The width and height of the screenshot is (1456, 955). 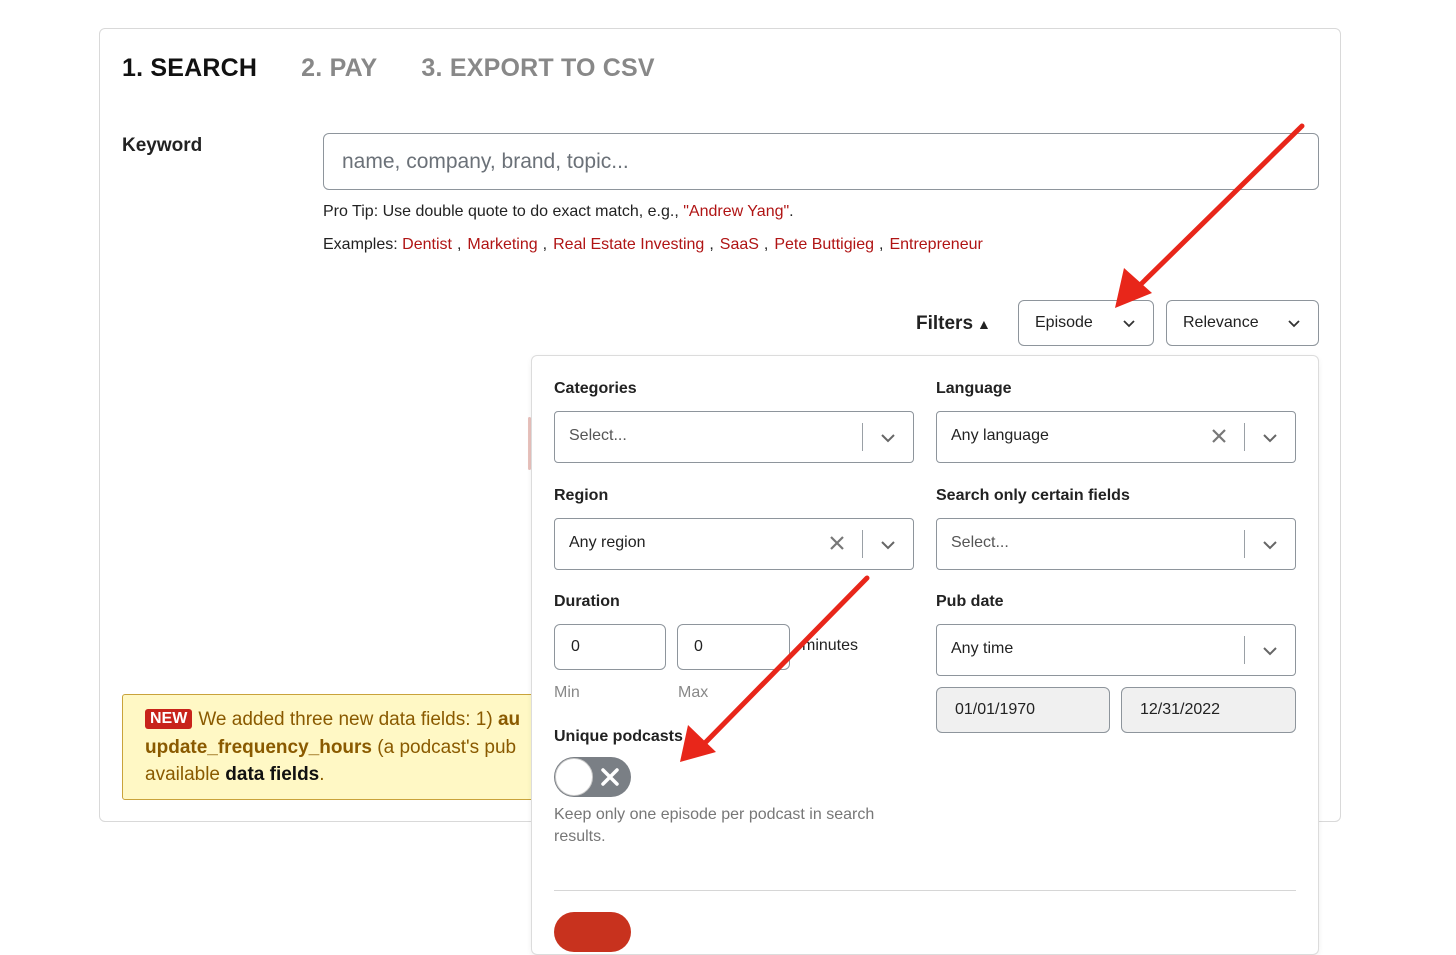 What do you see at coordinates (610, 777) in the screenshot?
I see `close-icon` at bounding box center [610, 777].